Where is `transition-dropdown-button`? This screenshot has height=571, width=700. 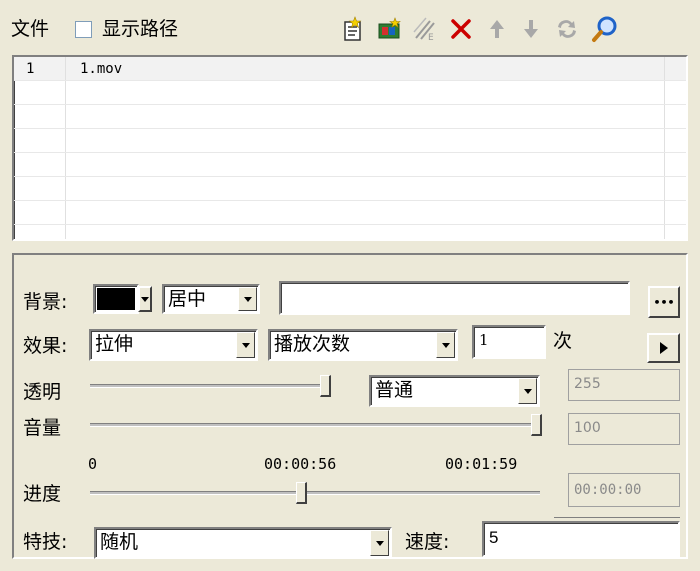 transition-dropdown-button is located at coordinates (379, 543).